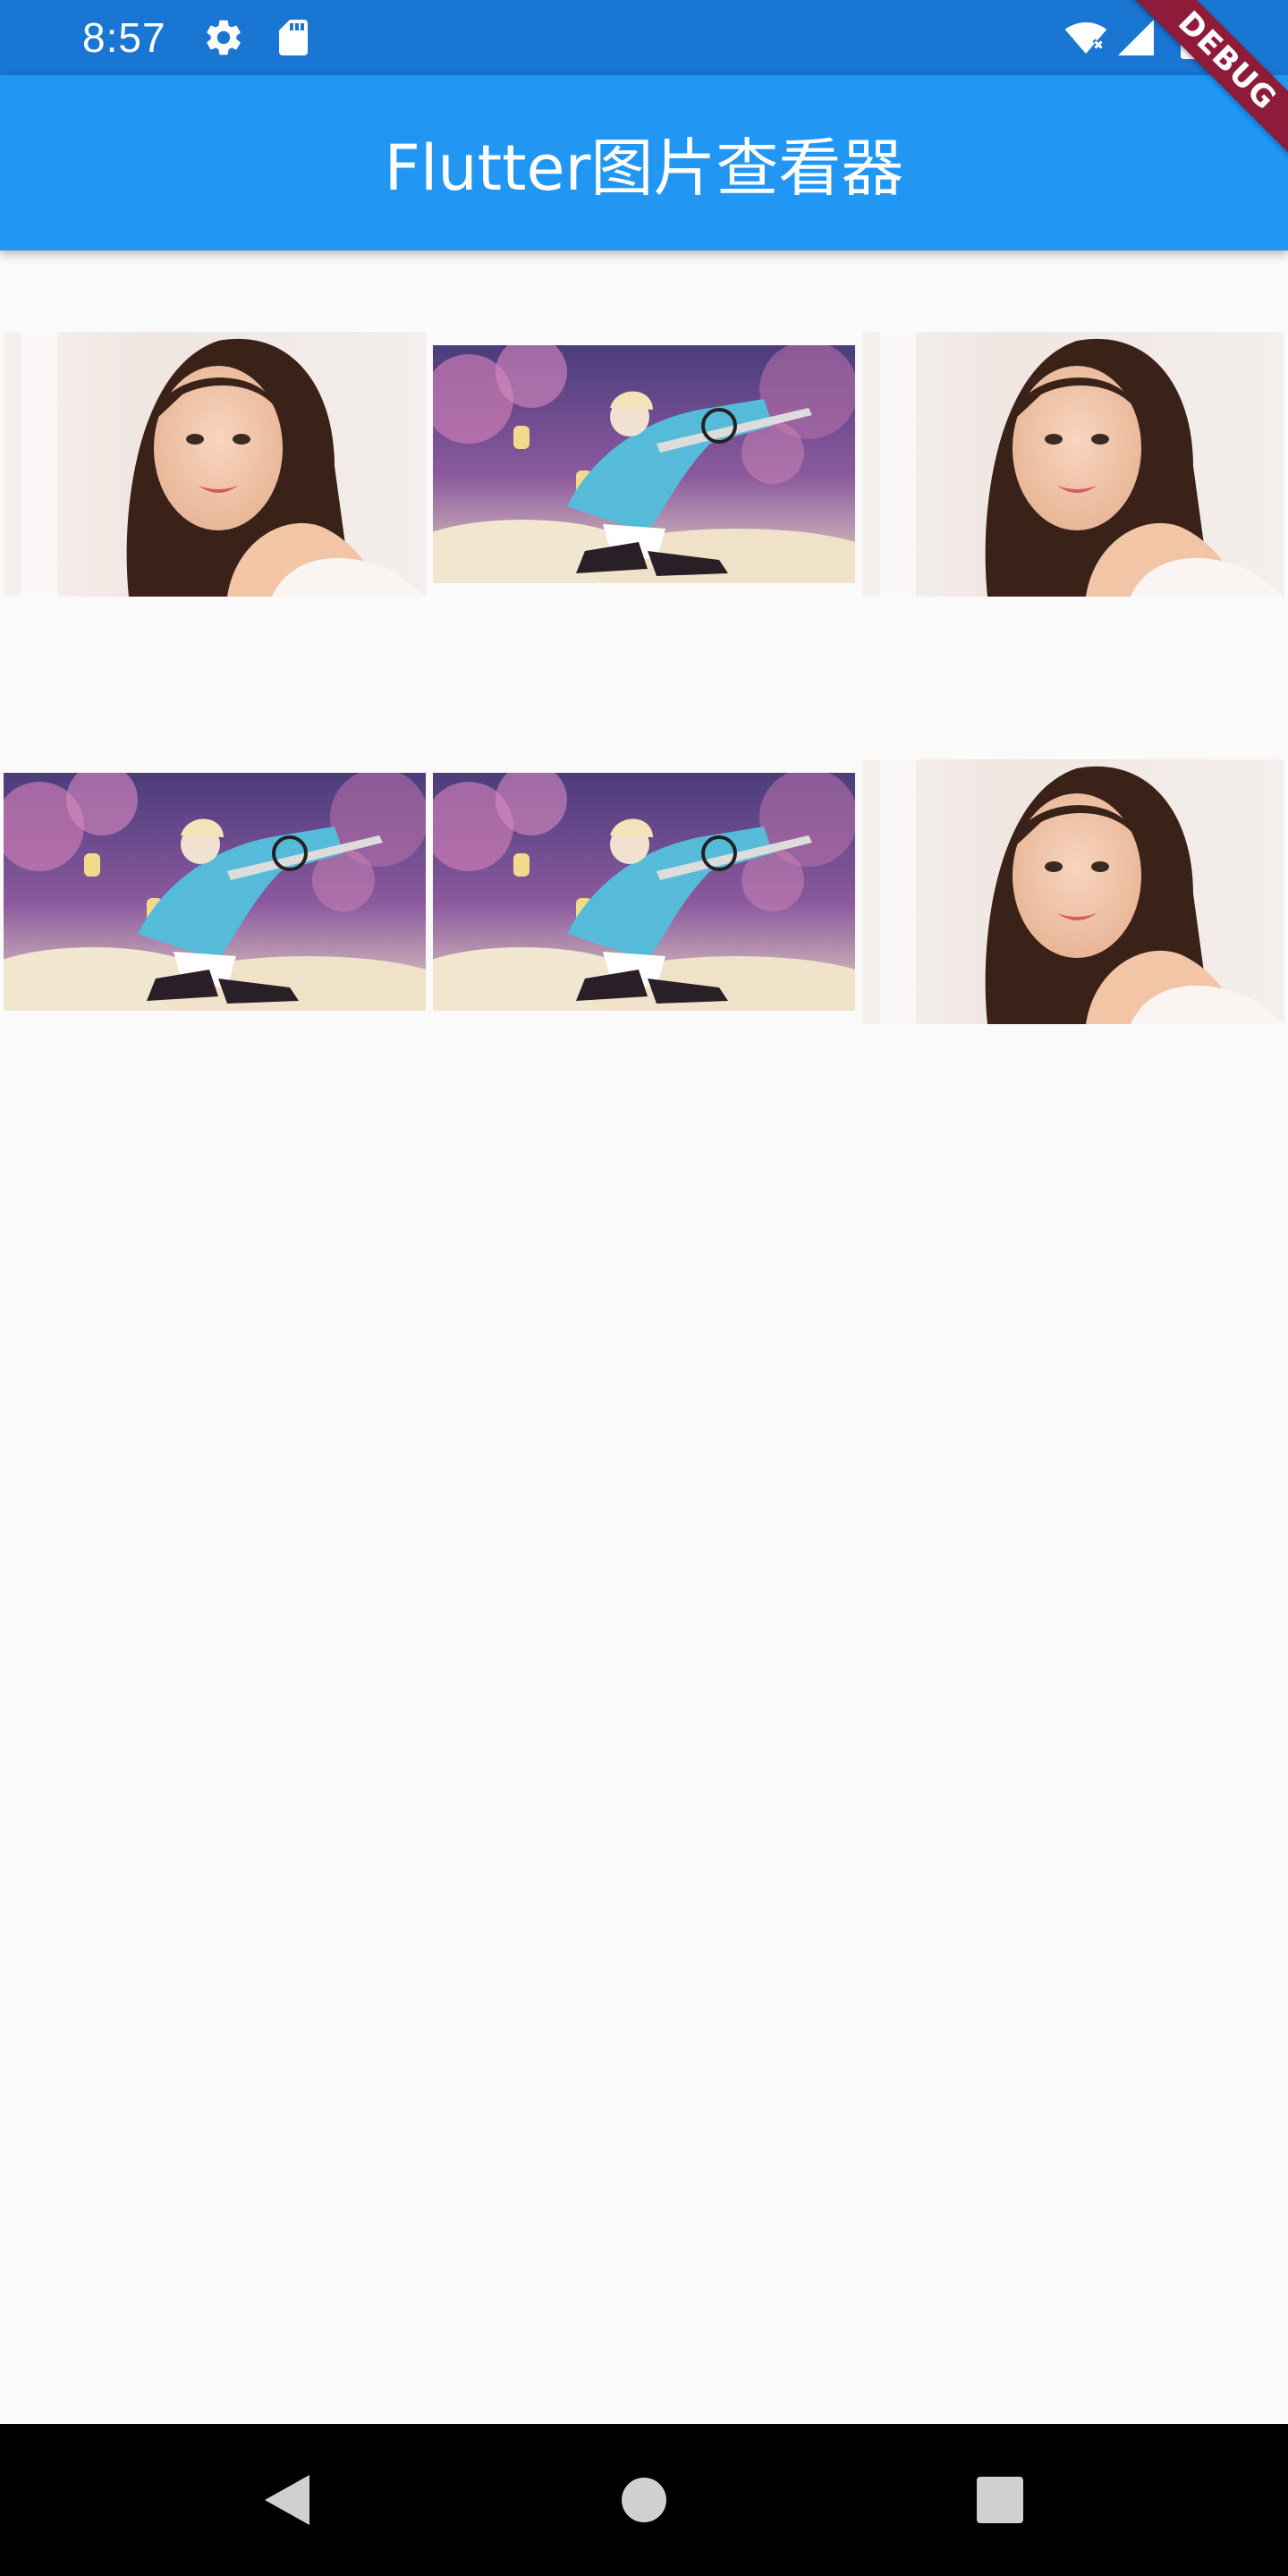 The image size is (1288, 2576). I want to click on settings-icon, so click(223, 37).